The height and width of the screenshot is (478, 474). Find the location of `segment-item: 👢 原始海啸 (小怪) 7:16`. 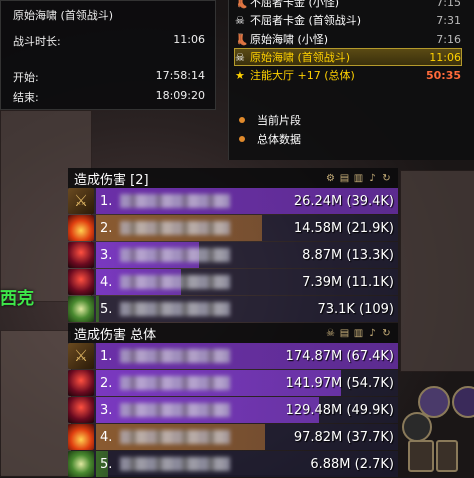

segment-item: 👢 原始海啸 (小怪) 7:16 is located at coordinates (348, 39).